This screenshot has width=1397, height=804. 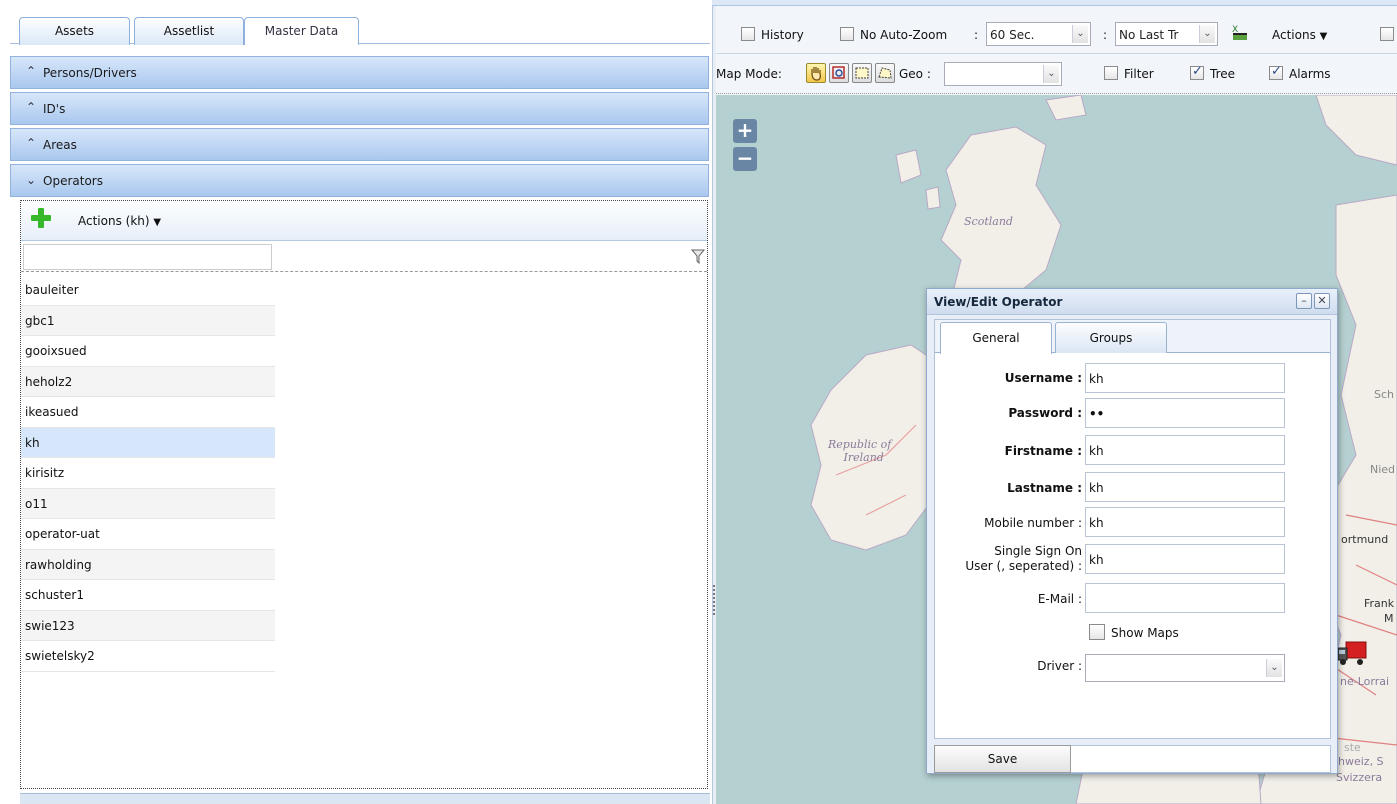 I want to click on splitter-grip-icon, so click(x=714, y=600).